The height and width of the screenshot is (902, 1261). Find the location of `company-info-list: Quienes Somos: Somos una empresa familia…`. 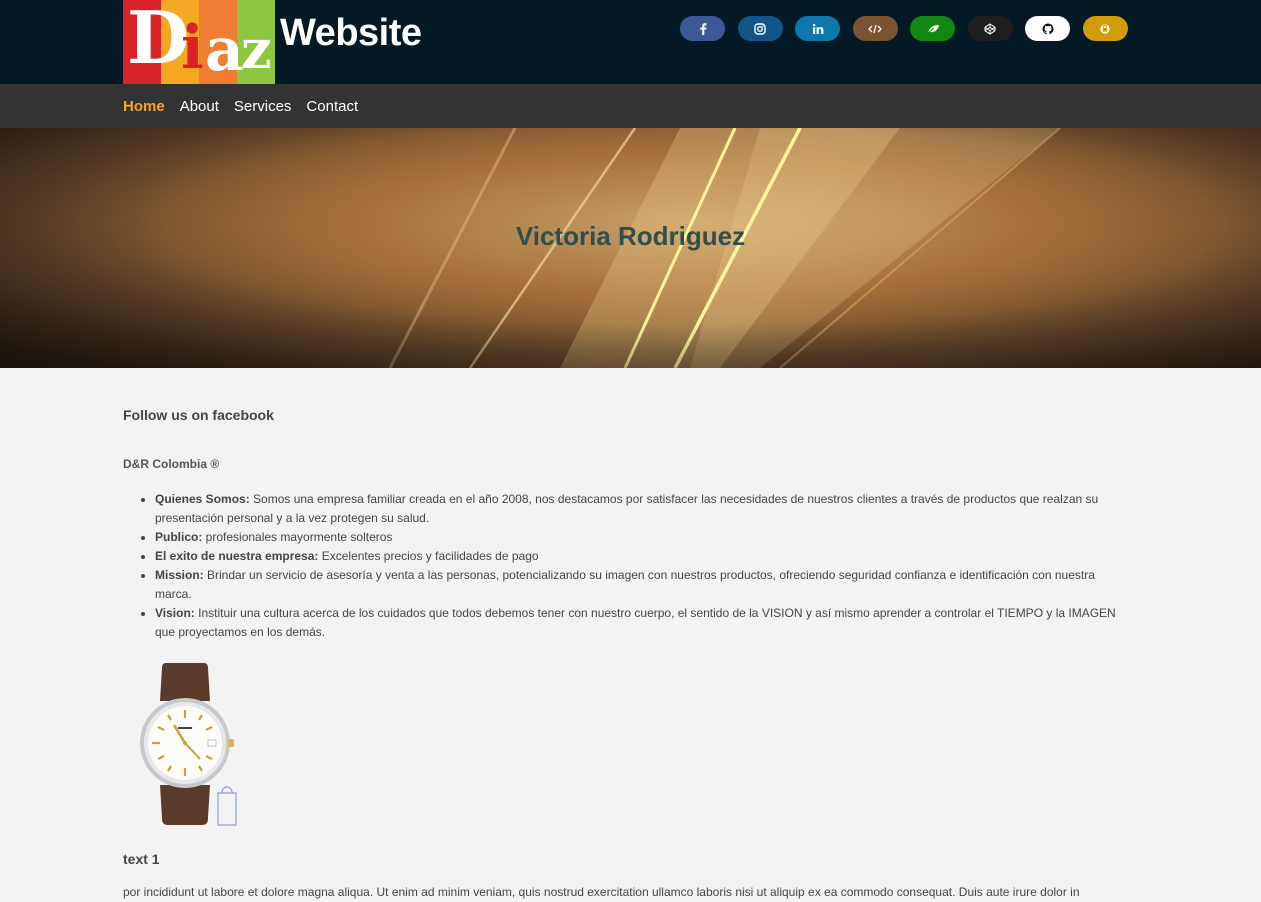

company-info-list: Quienes Somos: Somos una empresa familia… is located at coordinates (637, 566).